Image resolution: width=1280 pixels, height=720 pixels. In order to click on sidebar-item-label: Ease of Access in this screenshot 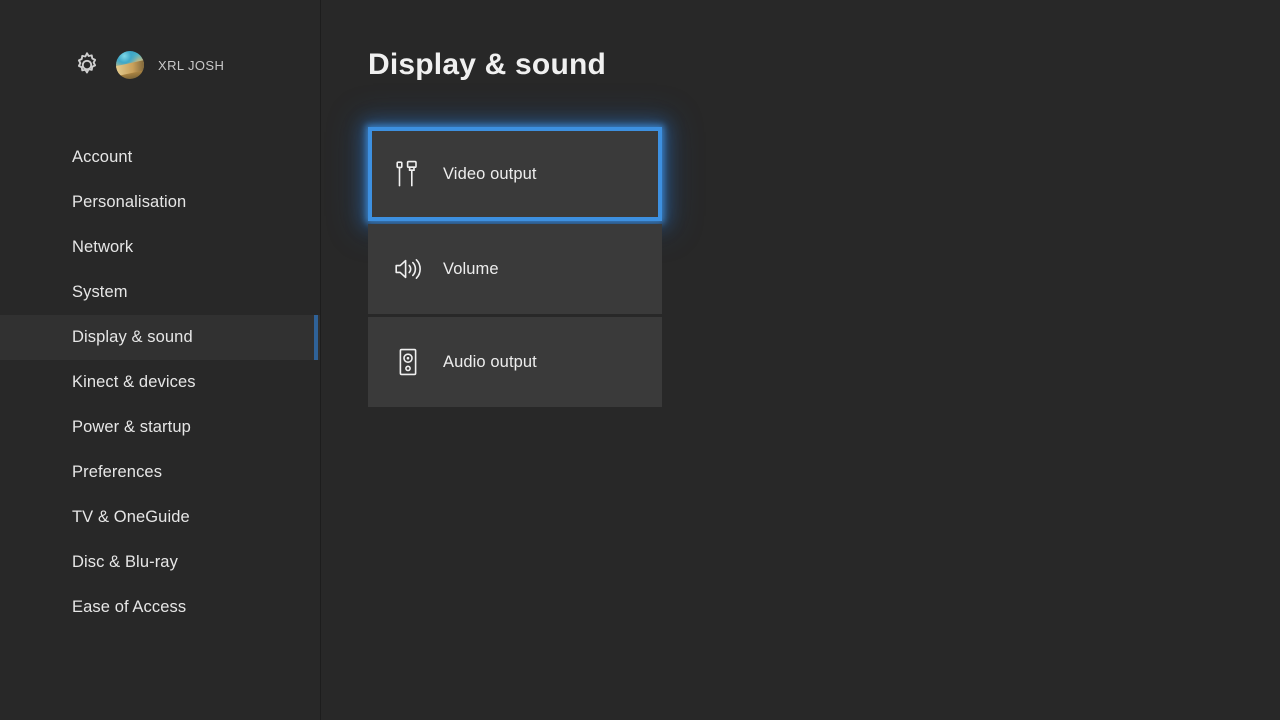, I will do `click(129, 607)`.